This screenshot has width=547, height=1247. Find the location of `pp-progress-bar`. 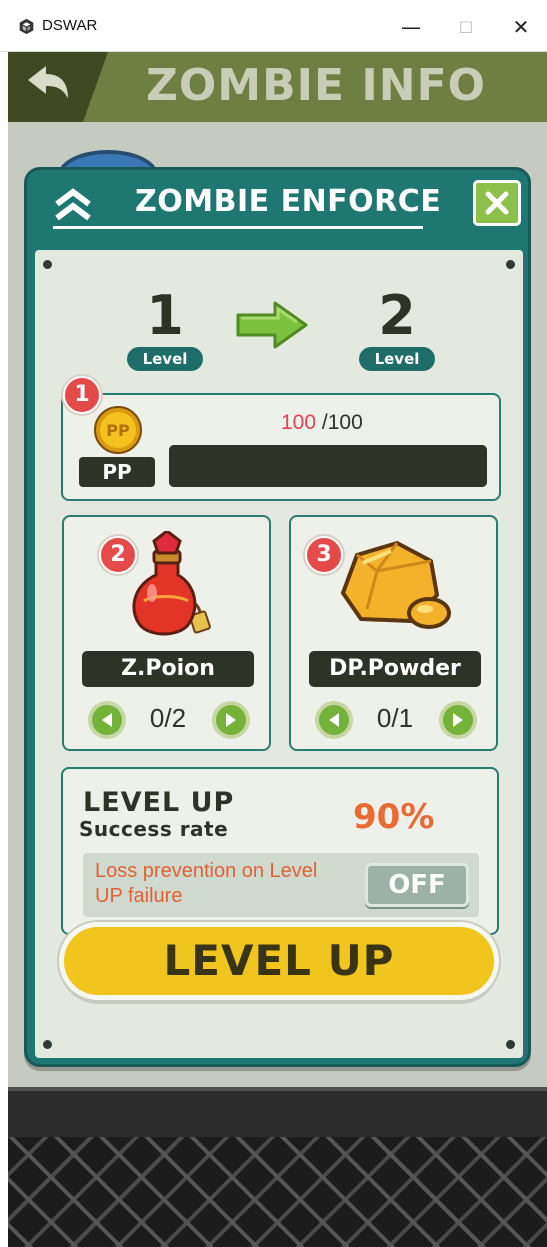

pp-progress-bar is located at coordinates (328, 466).